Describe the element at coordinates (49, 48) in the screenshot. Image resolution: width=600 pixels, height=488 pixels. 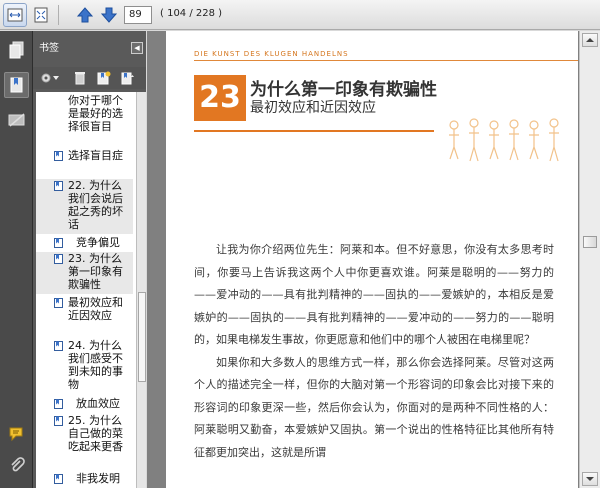
I see `bookmarks-panel-title: 书签` at that location.